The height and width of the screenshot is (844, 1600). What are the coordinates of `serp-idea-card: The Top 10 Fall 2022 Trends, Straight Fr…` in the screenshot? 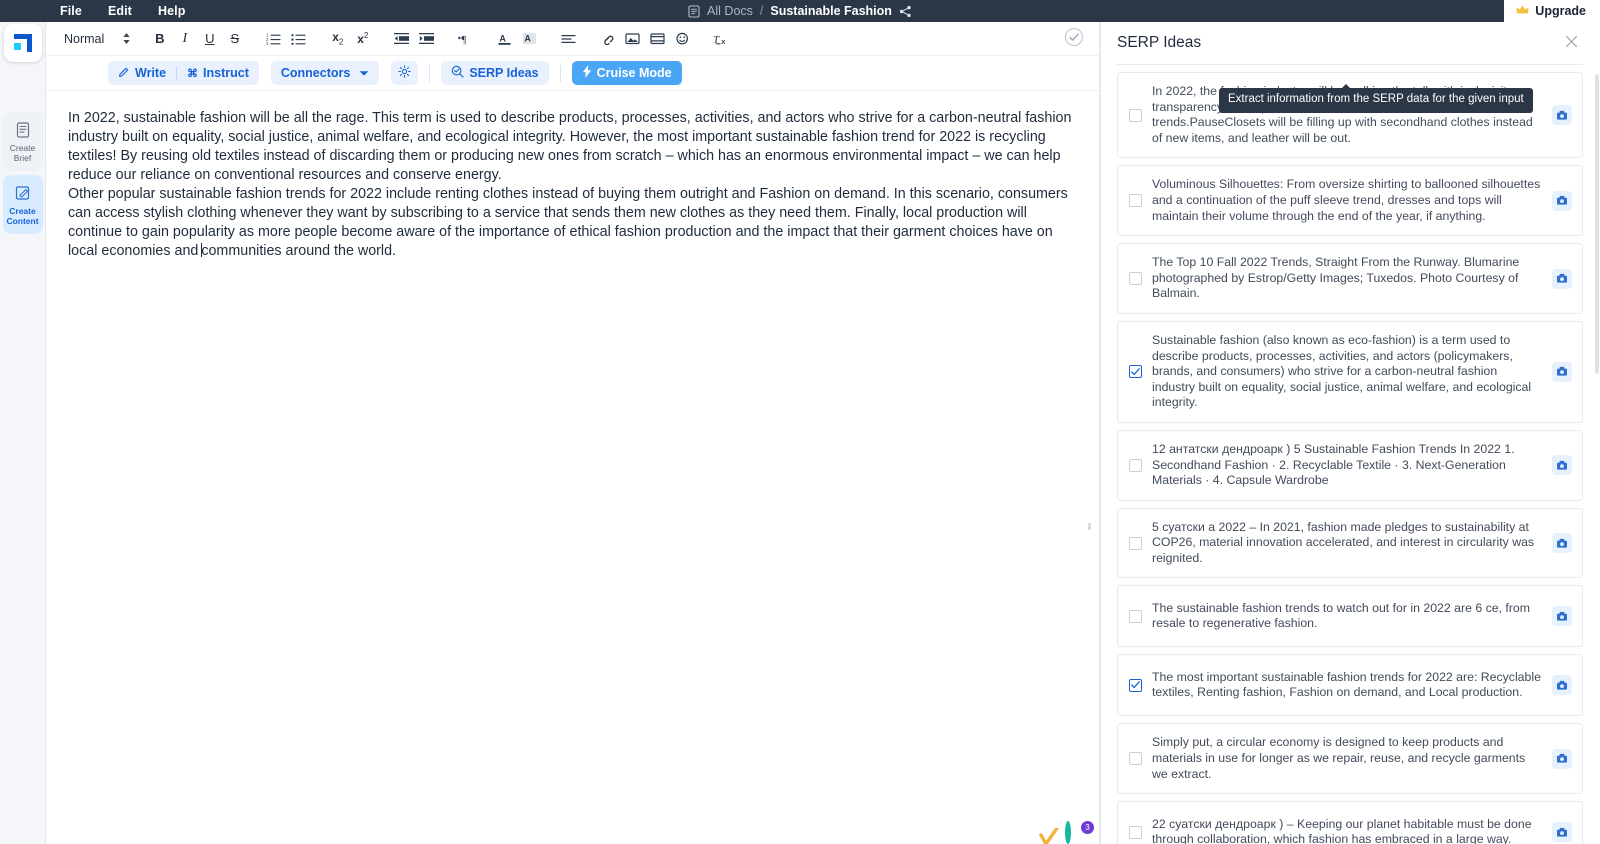 It's located at (1350, 278).